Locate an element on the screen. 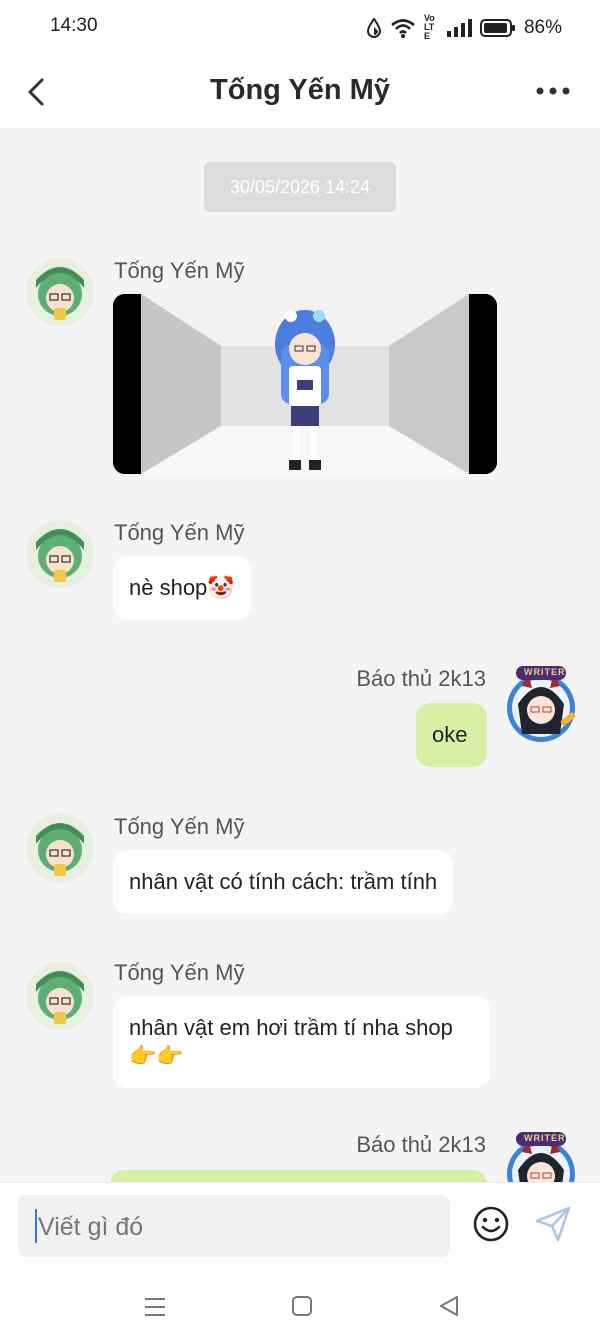 This screenshot has height=1343, width=600. image-message is located at coordinates (305, 384).